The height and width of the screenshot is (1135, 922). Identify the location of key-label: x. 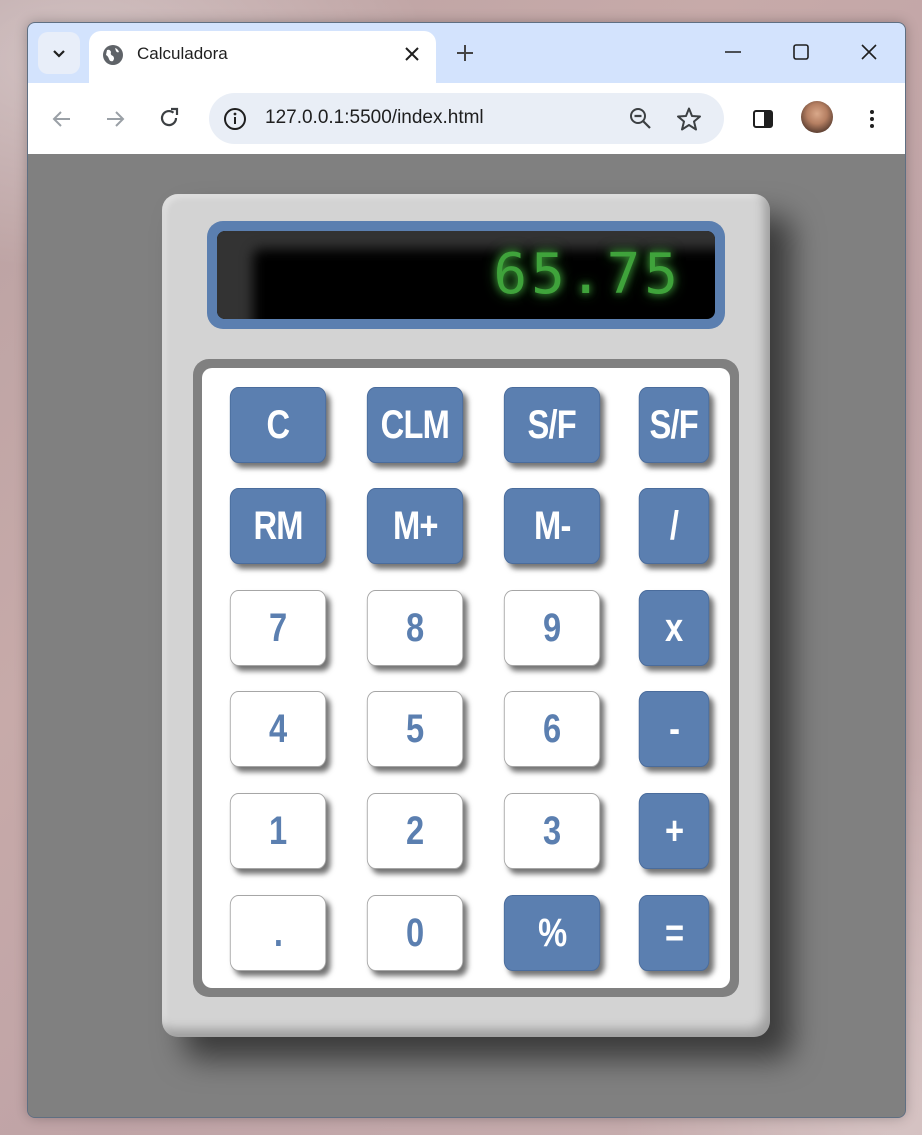
(674, 627).